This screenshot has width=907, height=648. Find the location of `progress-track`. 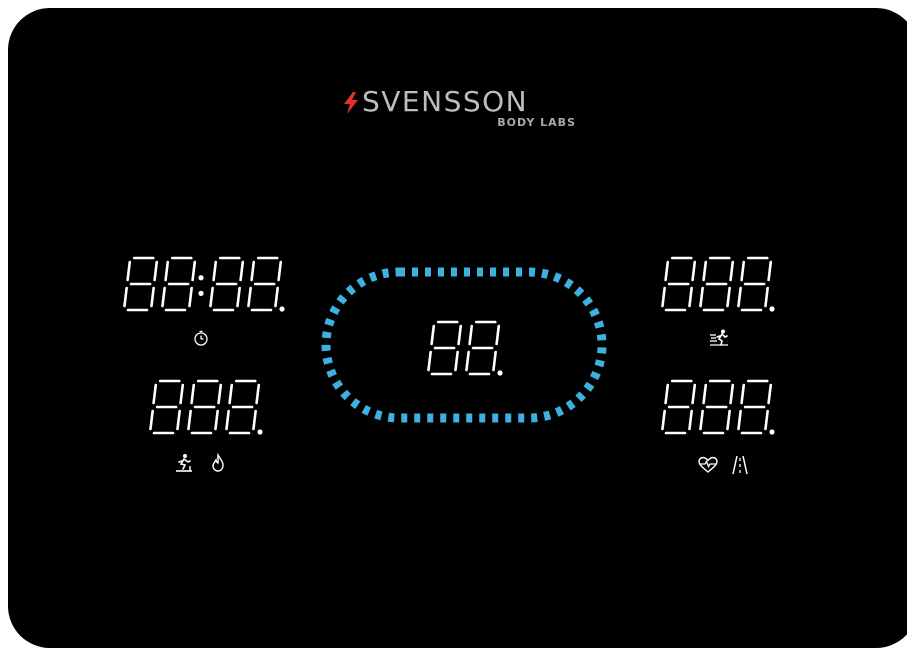

progress-track is located at coordinates (464, 345).